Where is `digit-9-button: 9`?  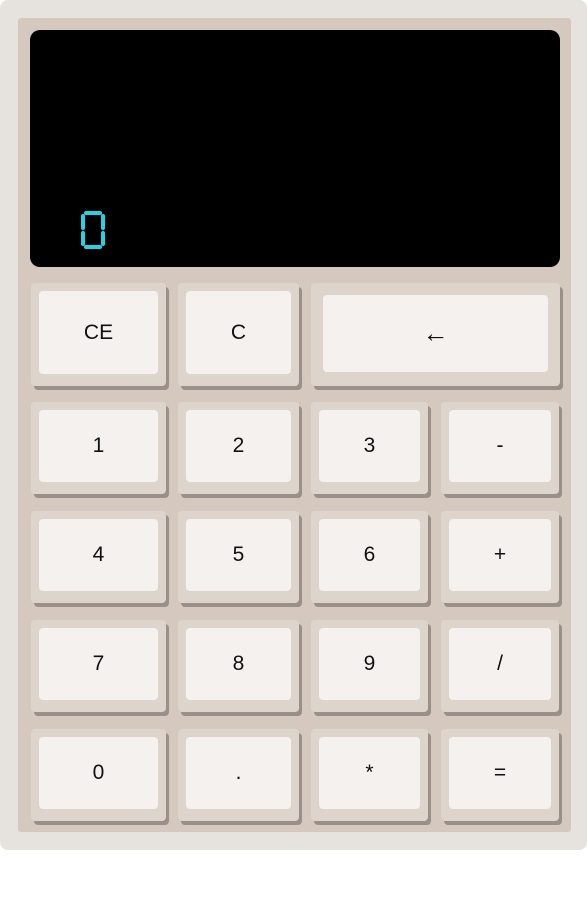
digit-9-button: 9 is located at coordinates (369, 666).